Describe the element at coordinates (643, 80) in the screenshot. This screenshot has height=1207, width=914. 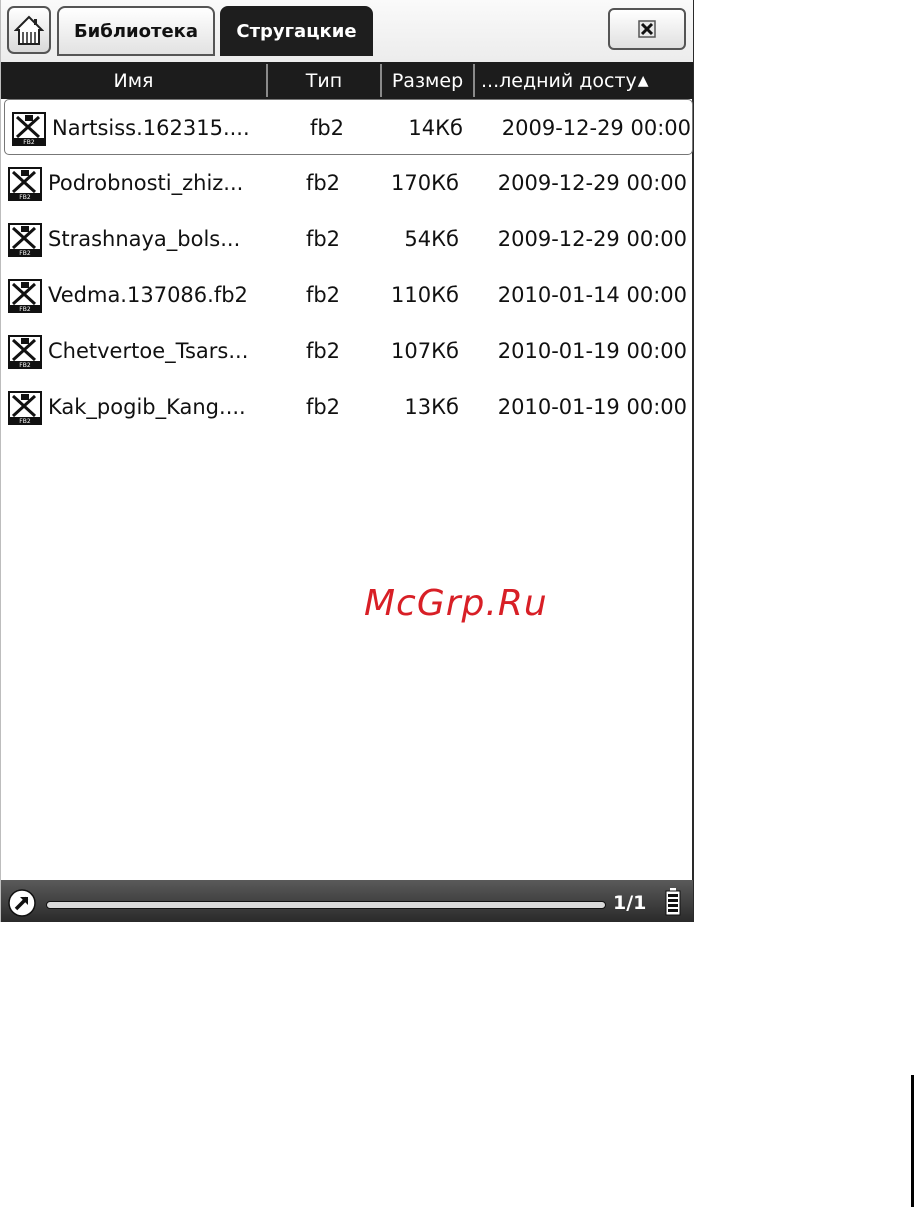
I see `sort-ascending-icon: ▲` at that location.